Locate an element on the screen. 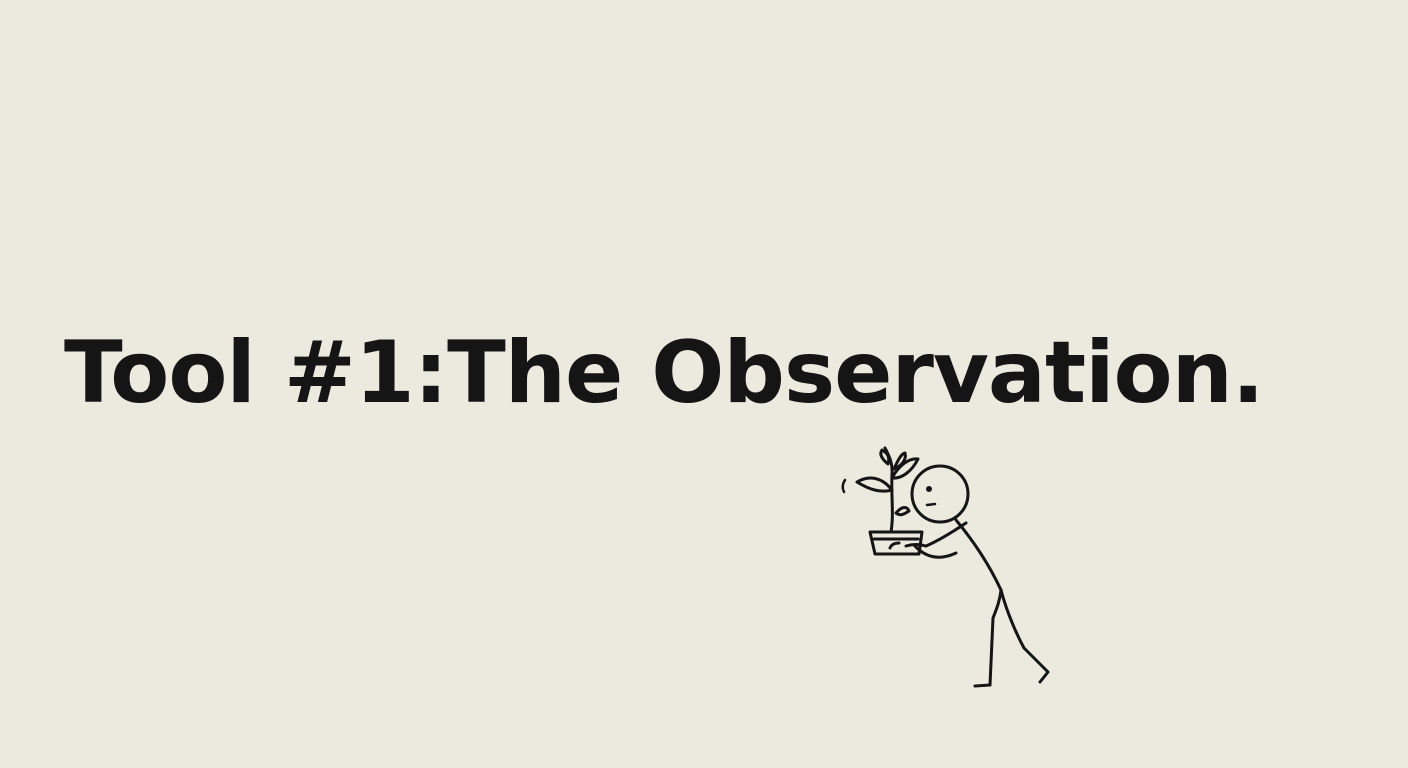 The height and width of the screenshot is (768, 1408). slide-title: Tool #1:The Observation. is located at coordinates (664, 373).